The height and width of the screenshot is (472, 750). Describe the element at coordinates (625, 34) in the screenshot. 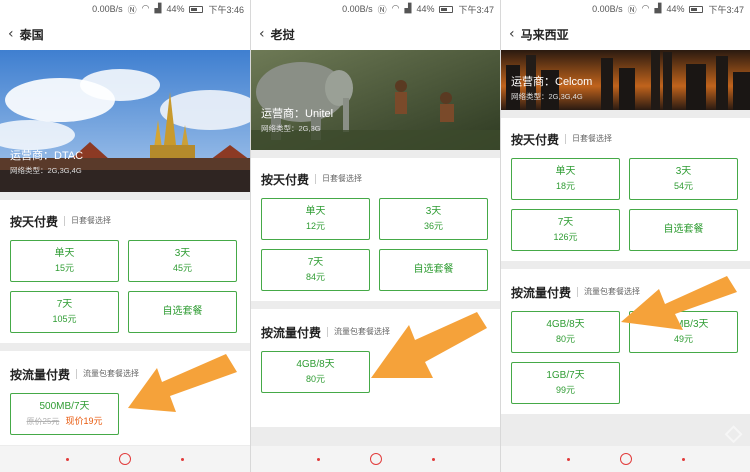

I see `title-bar: ‹ 马来西亚` at that location.